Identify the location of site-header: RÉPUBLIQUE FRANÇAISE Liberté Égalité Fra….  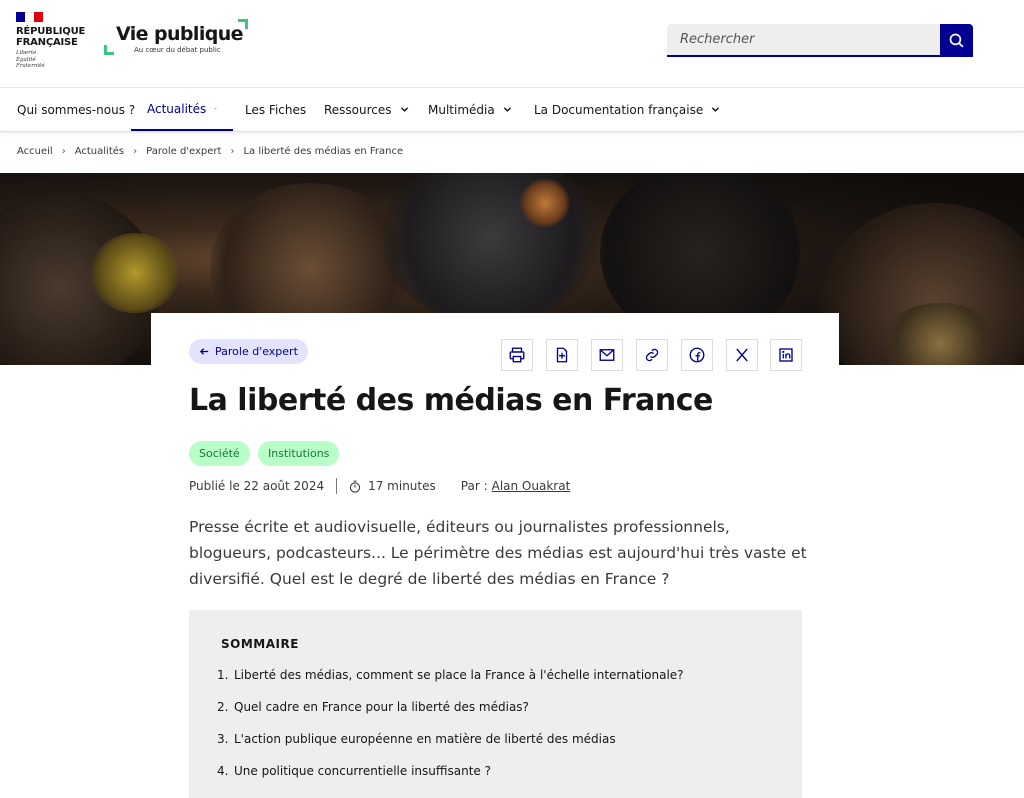
(512, 44).